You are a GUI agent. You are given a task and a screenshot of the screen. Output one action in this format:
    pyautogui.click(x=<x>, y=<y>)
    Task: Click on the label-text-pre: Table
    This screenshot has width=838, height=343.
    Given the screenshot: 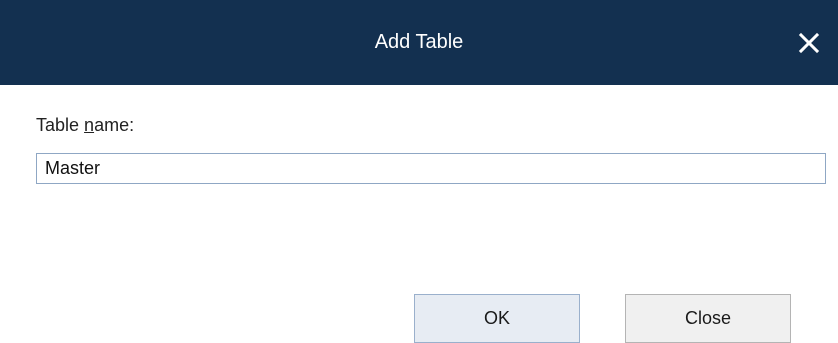 What is the action you would take?
    pyautogui.click(x=60, y=125)
    